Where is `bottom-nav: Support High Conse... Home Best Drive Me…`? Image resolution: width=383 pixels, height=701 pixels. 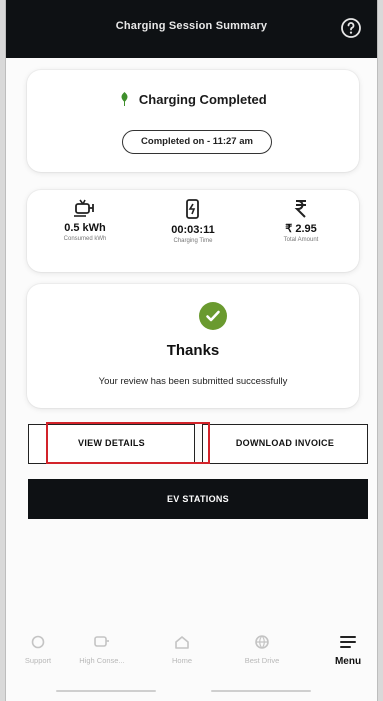 bottom-nav: Support High Conse... Home Best Drive Me… is located at coordinates (191, 664).